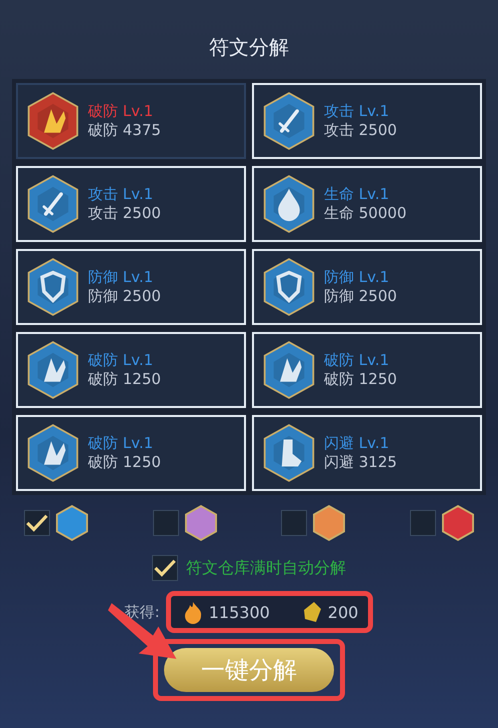 The width and height of the screenshot is (498, 728). What do you see at coordinates (357, 443) in the screenshot?
I see `rune-name: 闪避 Lv.1` at bounding box center [357, 443].